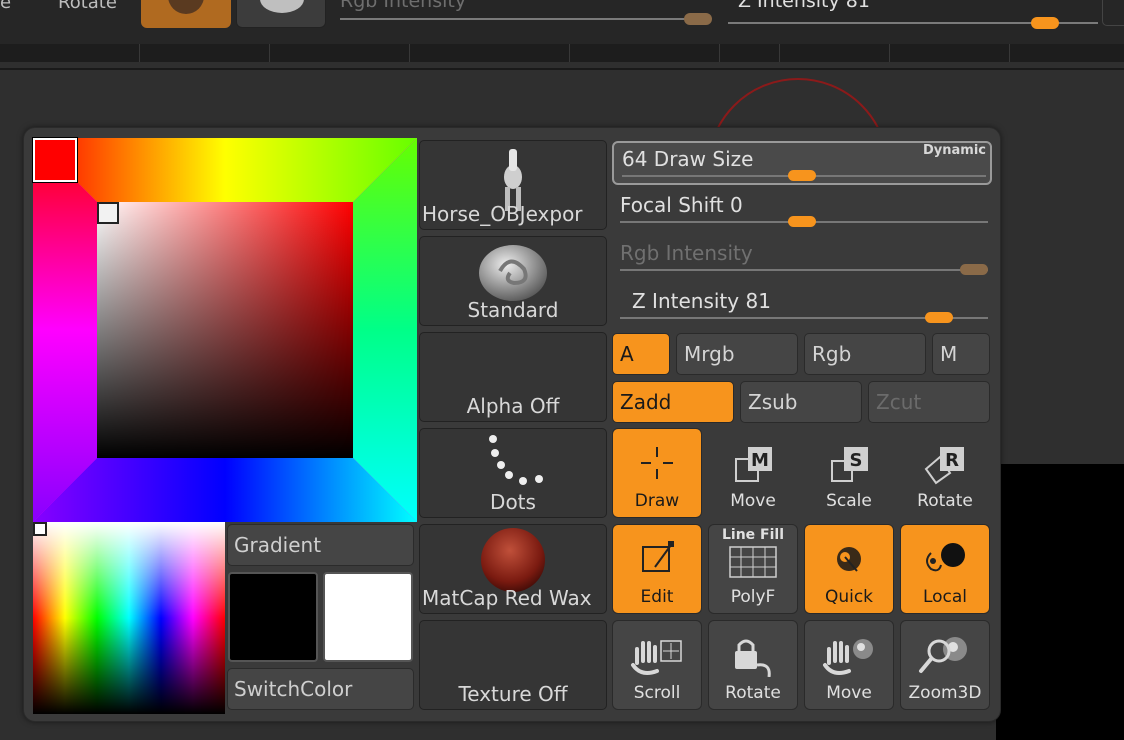 This screenshot has height=740, width=1124. What do you see at coordinates (1060, 602) in the screenshot?
I see `viewport-dark-area` at bounding box center [1060, 602].